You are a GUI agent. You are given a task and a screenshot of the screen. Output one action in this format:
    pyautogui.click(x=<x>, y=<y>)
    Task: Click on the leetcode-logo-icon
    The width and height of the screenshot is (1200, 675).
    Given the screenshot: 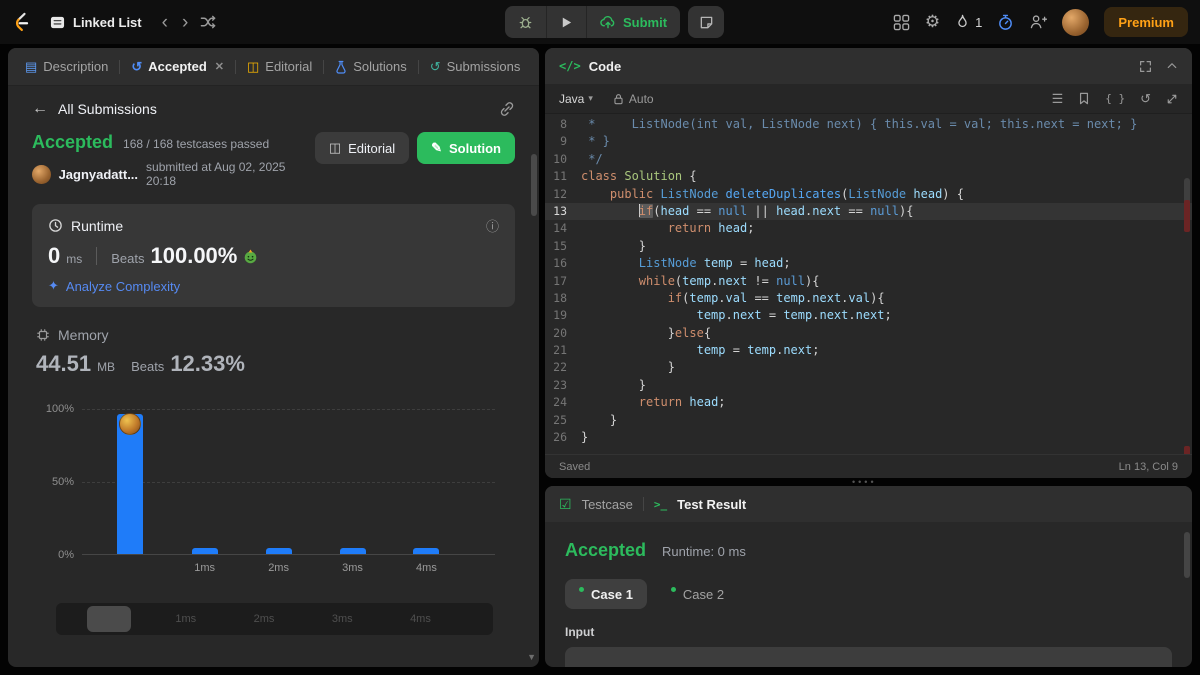 What is the action you would take?
    pyautogui.click(x=21, y=22)
    